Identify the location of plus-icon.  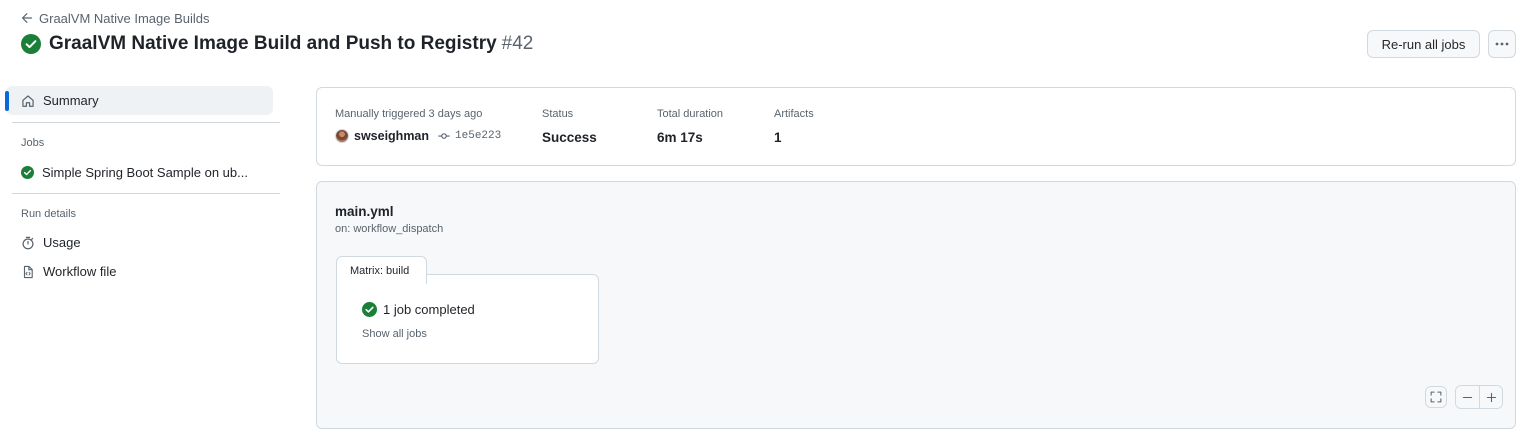
(1491, 397).